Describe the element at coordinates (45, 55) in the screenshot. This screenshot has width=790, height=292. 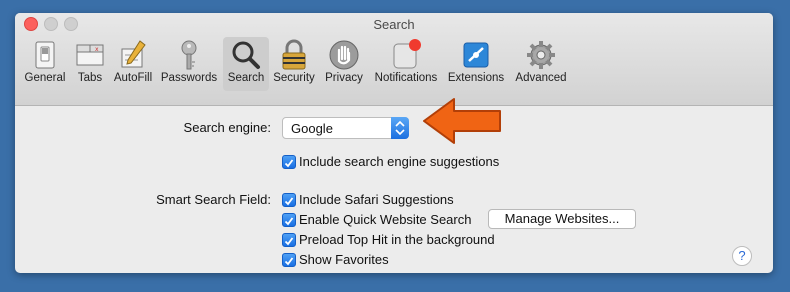
I see `general-switch-icon` at that location.